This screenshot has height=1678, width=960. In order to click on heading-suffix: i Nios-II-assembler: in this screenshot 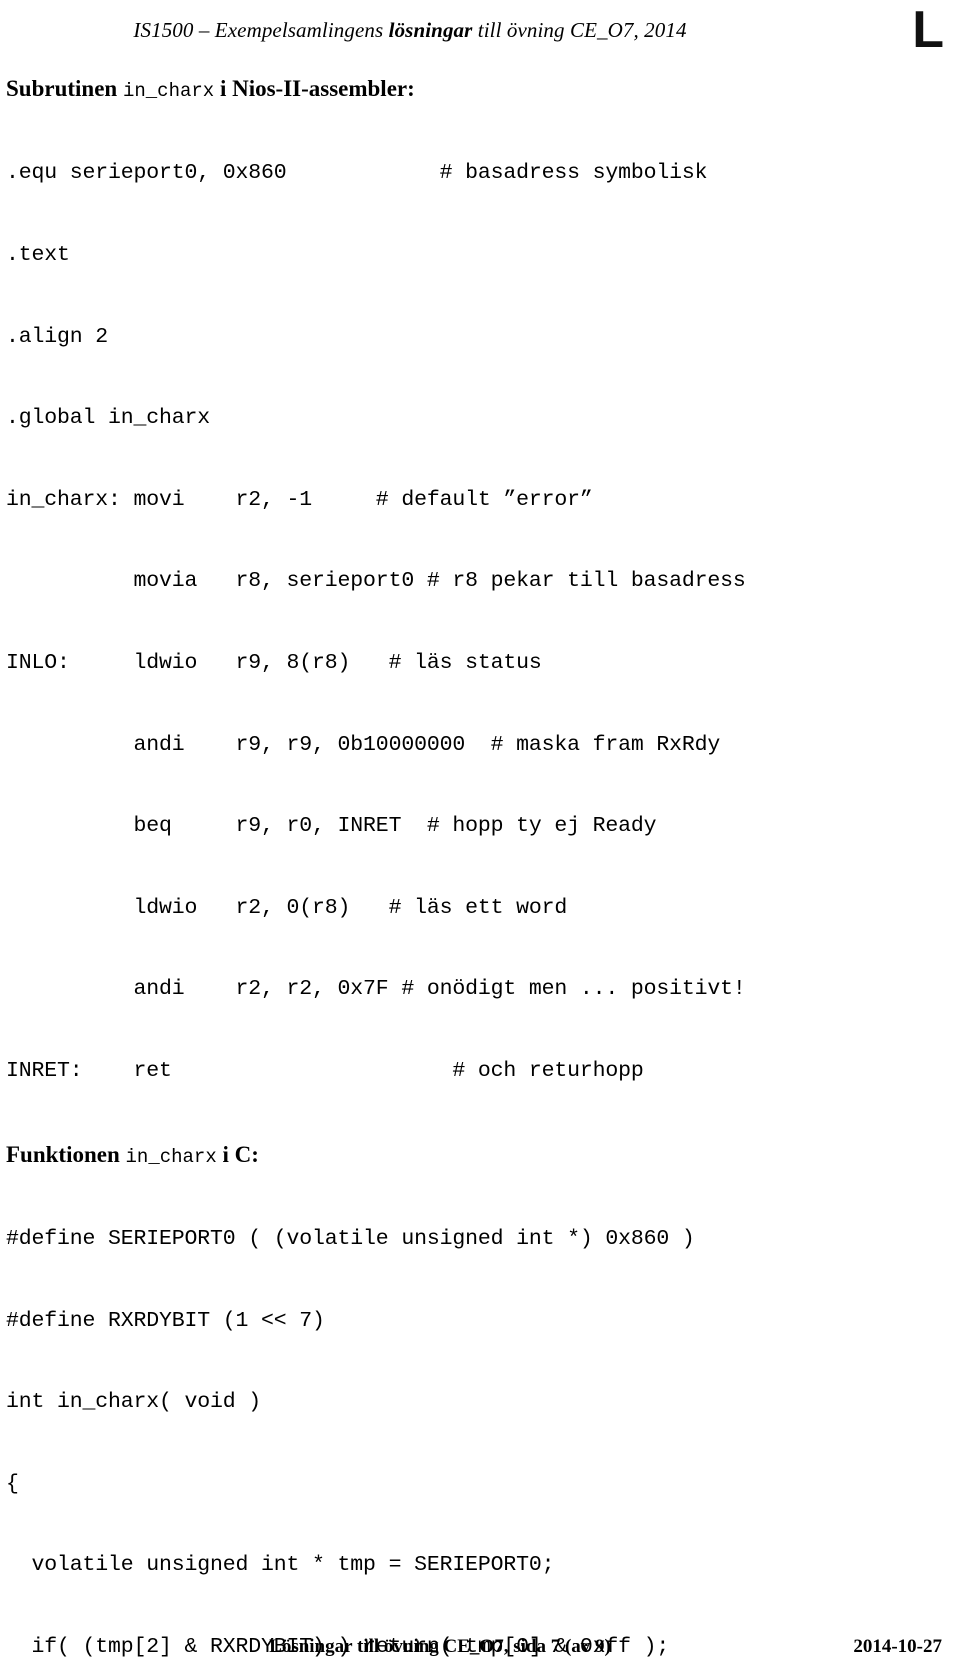, I will do `click(314, 88)`.